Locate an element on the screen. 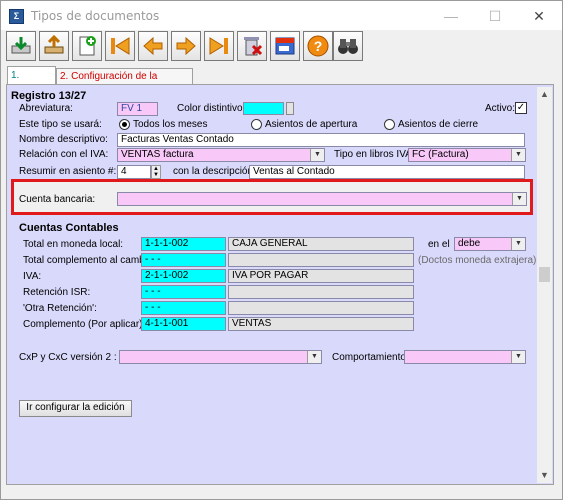 This screenshot has width=563, height=500. tipo-libros-iva-value: FC (Factura) is located at coordinates (440, 154).